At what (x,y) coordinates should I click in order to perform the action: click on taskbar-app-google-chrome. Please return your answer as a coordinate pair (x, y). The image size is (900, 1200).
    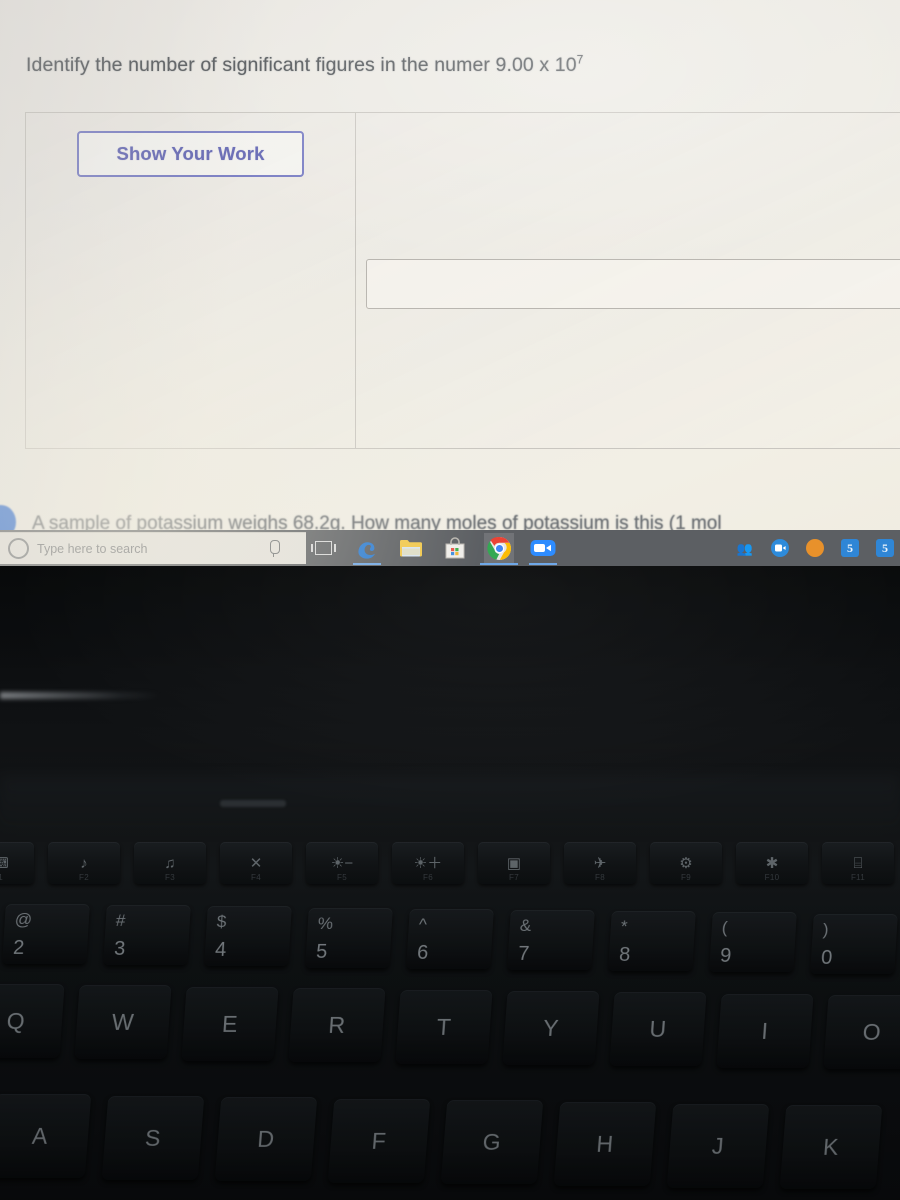
    Looking at the image, I should click on (499, 549).